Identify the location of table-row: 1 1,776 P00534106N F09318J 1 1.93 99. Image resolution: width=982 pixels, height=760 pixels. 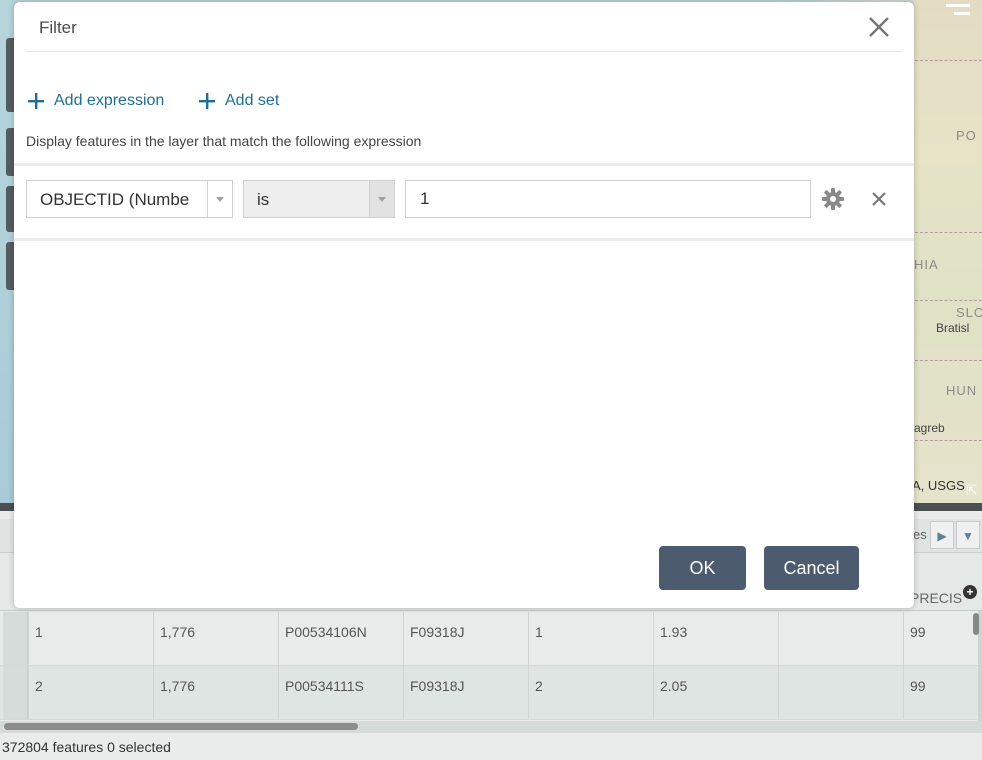
(489, 639).